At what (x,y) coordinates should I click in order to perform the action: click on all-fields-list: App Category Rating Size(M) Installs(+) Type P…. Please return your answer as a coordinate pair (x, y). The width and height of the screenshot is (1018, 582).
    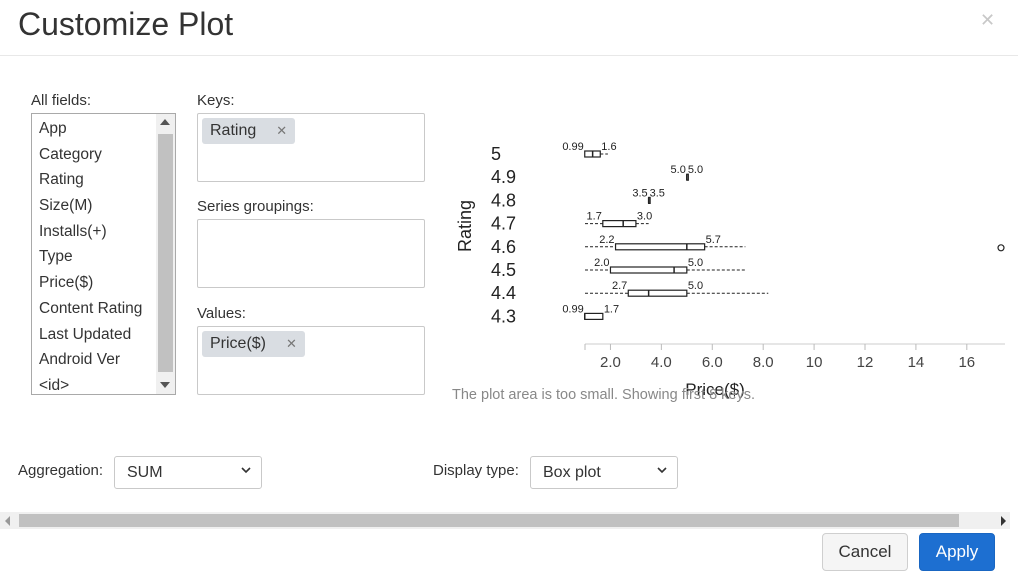
    Looking at the image, I should click on (103, 254).